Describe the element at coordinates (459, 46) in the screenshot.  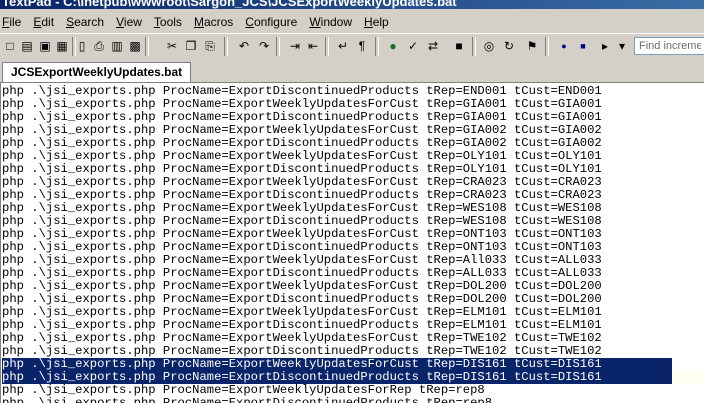
I see `full-screen-icon: ■` at that location.